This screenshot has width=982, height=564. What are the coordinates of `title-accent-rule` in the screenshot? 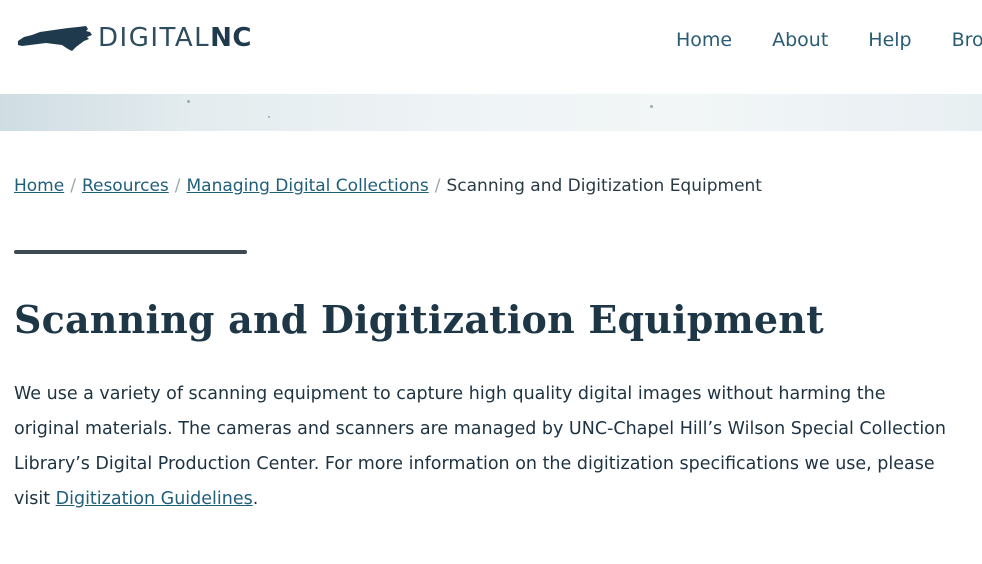 It's located at (130, 252).